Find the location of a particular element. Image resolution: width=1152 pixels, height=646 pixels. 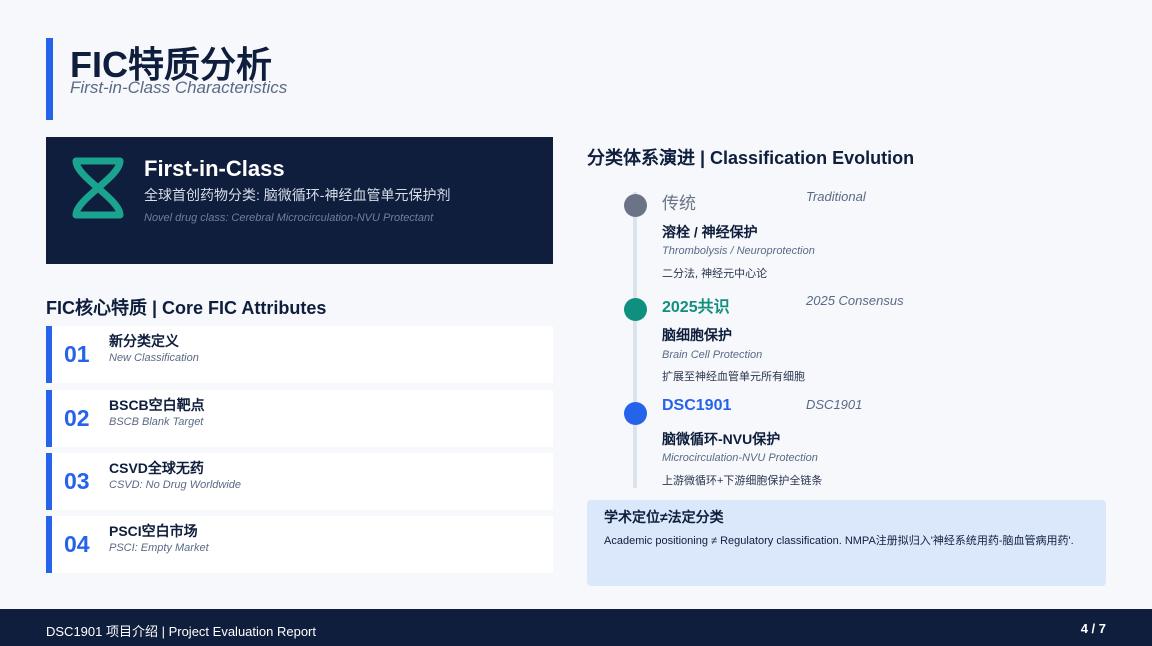

stage-tag: DSC1901 is located at coordinates (834, 404).